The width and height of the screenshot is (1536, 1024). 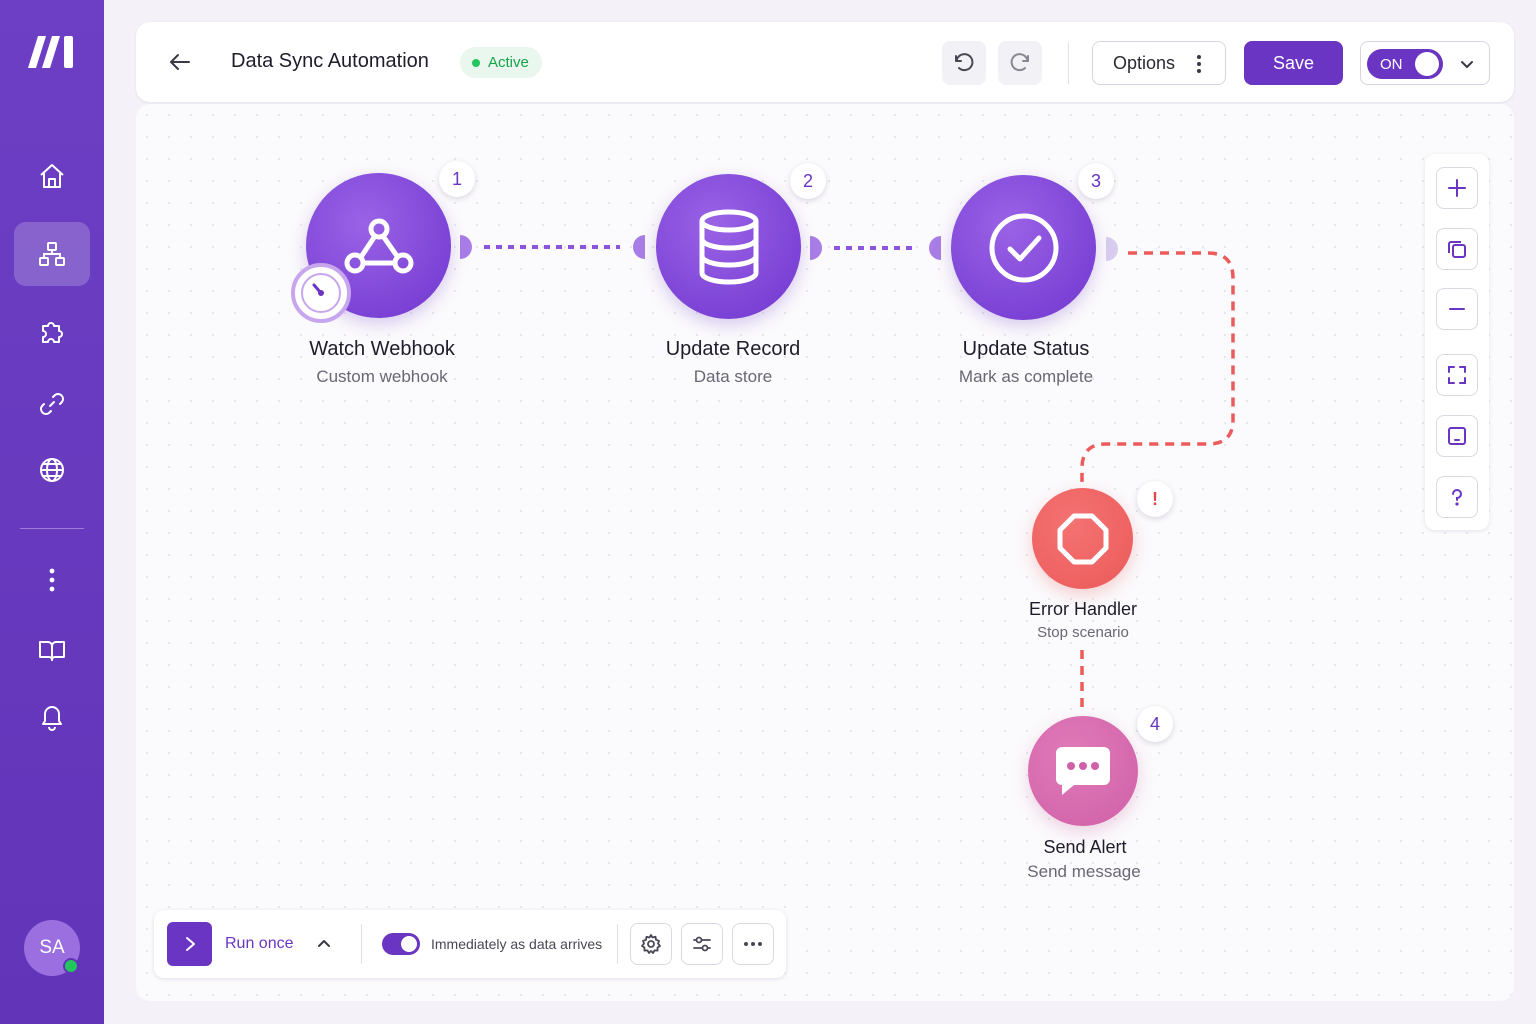 I want to click on home-icon, so click(x=52, y=176).